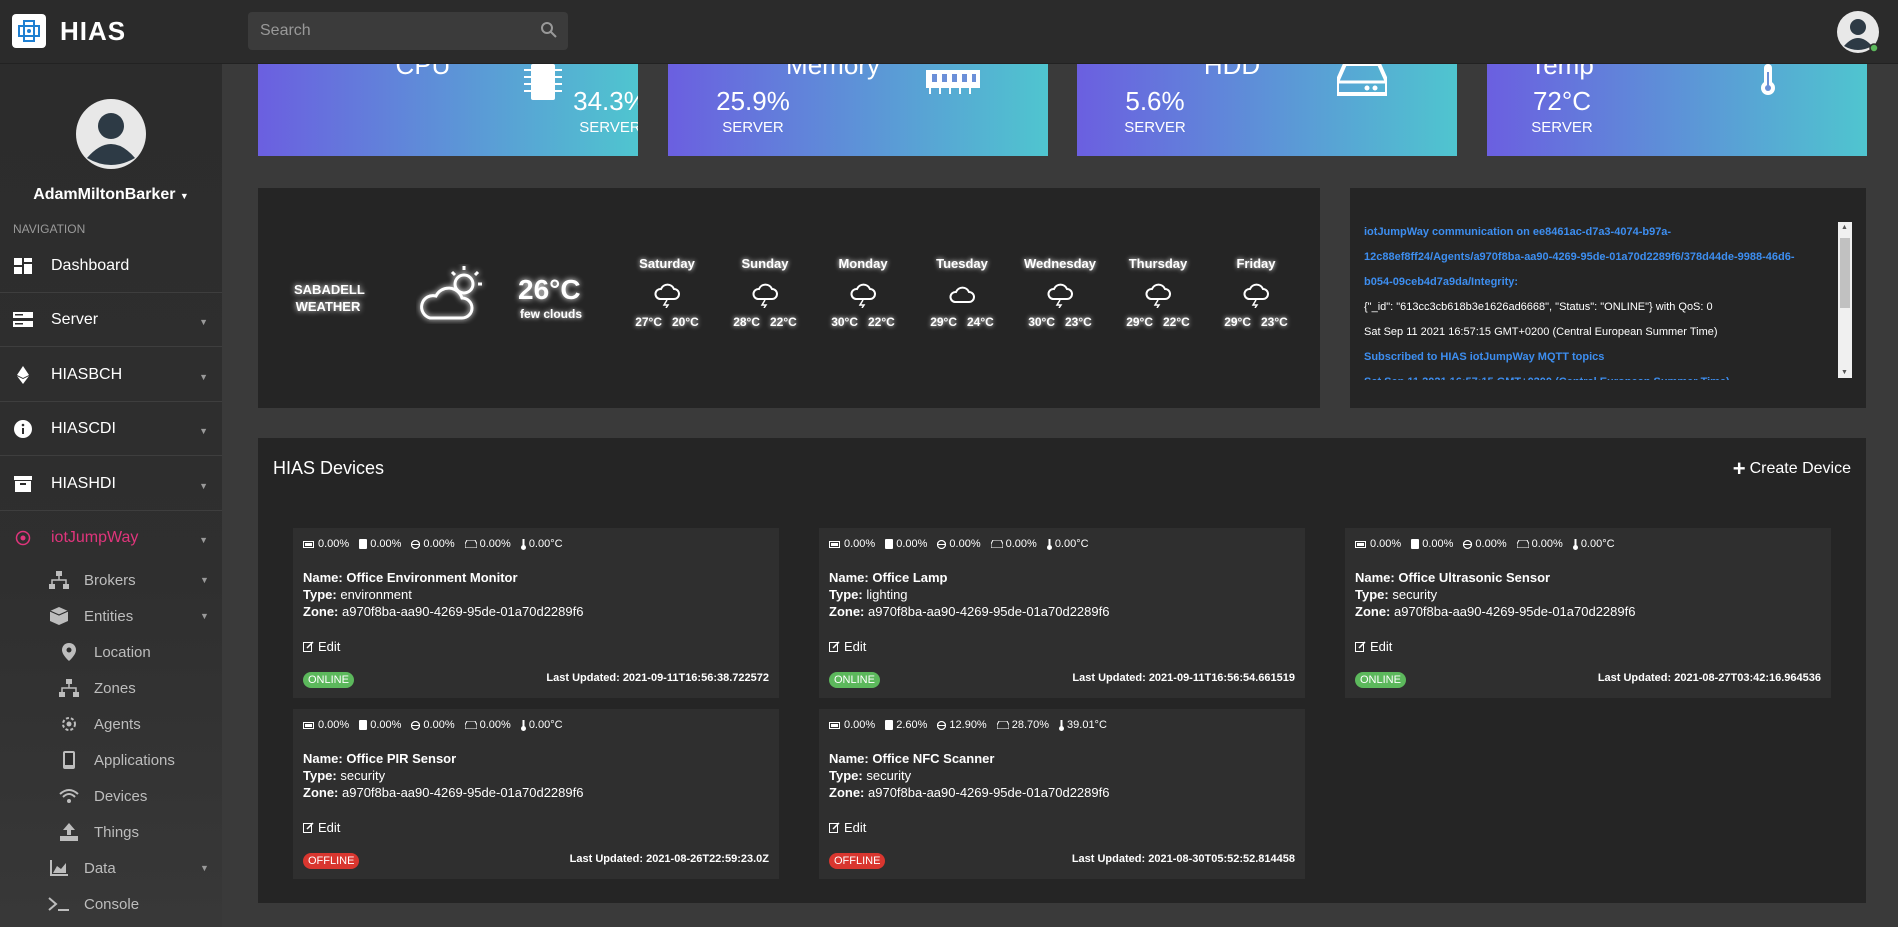  What do you see at coordinates (648, 322) in the screenshot?
I see `forecast-high: 27°C` at bounding box center [648, 322].